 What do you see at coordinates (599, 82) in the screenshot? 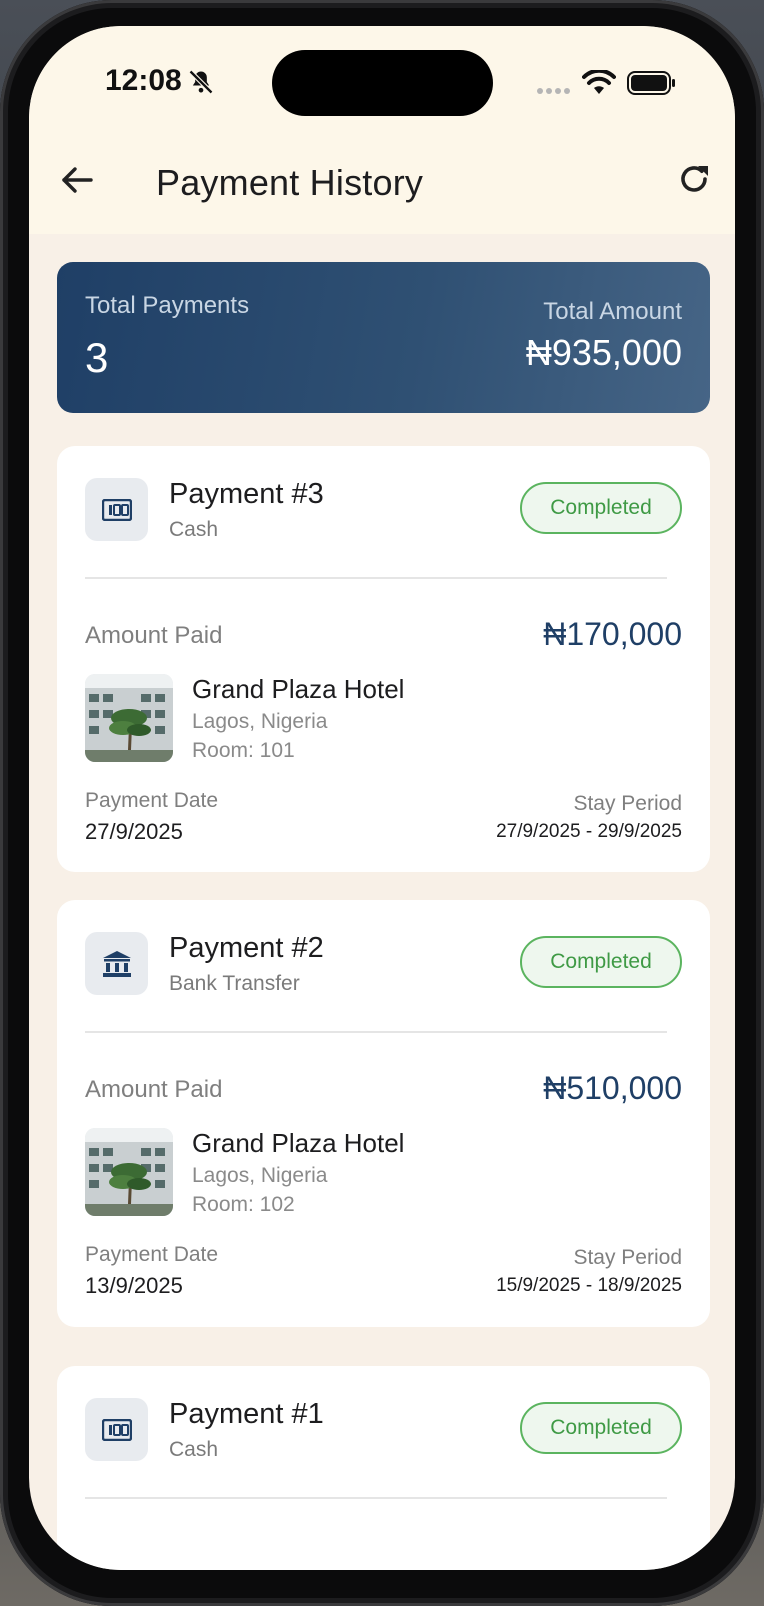
I see `wifi-icon` at bounding box center [599, 82].